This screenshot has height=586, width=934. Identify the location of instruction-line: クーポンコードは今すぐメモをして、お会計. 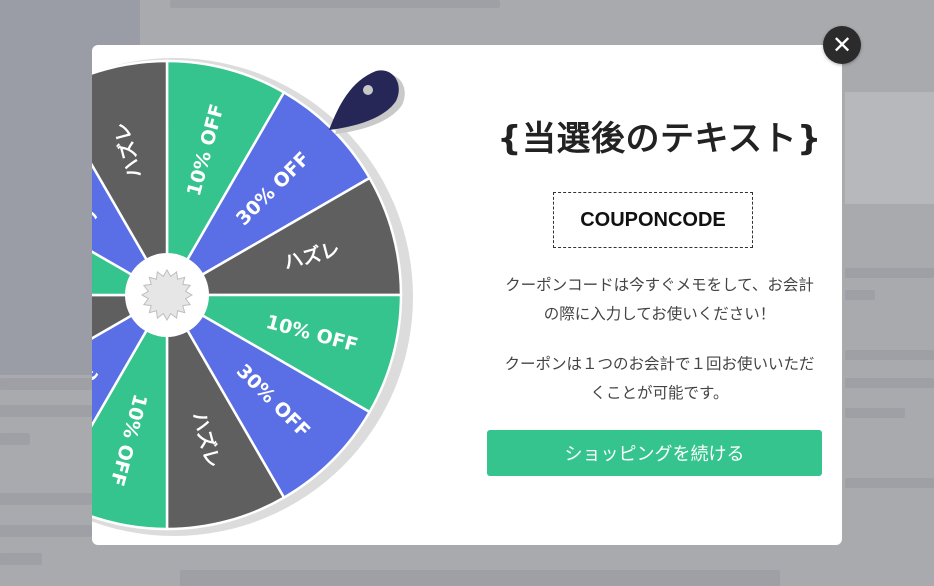
(659, 285).